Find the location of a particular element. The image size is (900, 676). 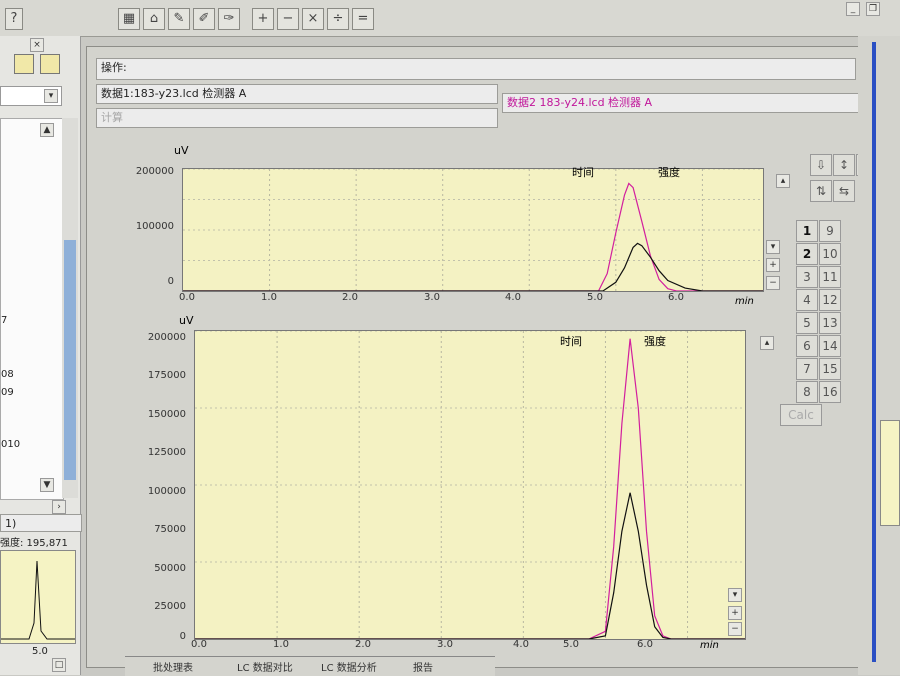

align-peaks-icon: ⇩ is located at coordinates (821, 165).